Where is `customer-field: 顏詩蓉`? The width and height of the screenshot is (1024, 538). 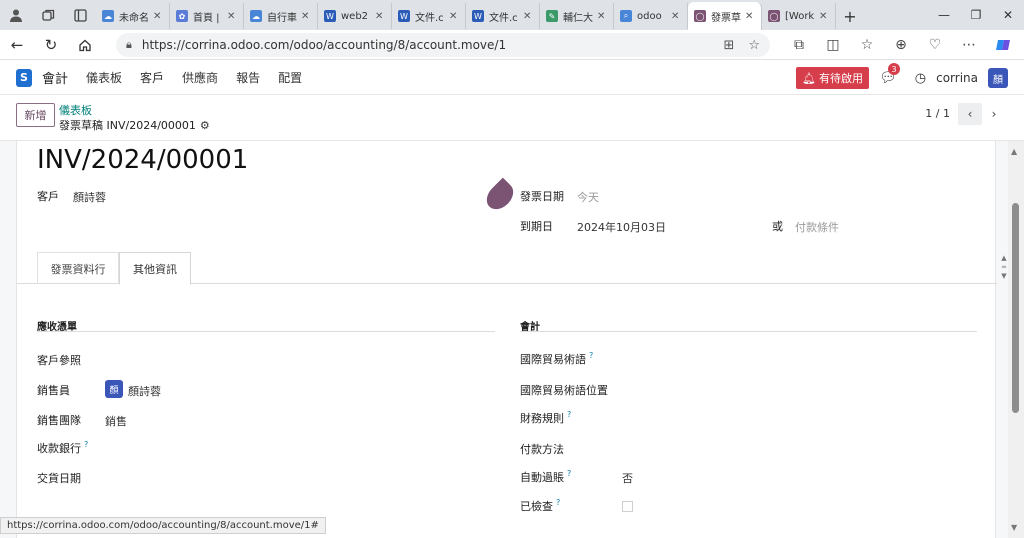
customer-field: 顏詩蓉 is located at coordinates (89, 197).